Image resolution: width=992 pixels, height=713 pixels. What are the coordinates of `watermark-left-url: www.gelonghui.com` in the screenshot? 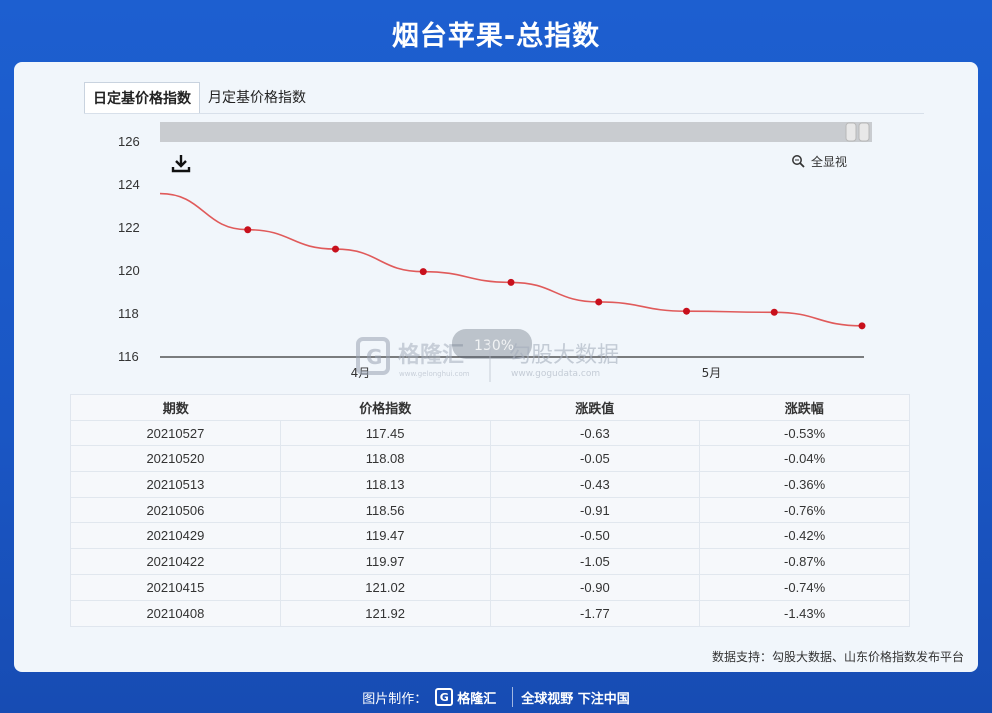 It's located at (434, 374).